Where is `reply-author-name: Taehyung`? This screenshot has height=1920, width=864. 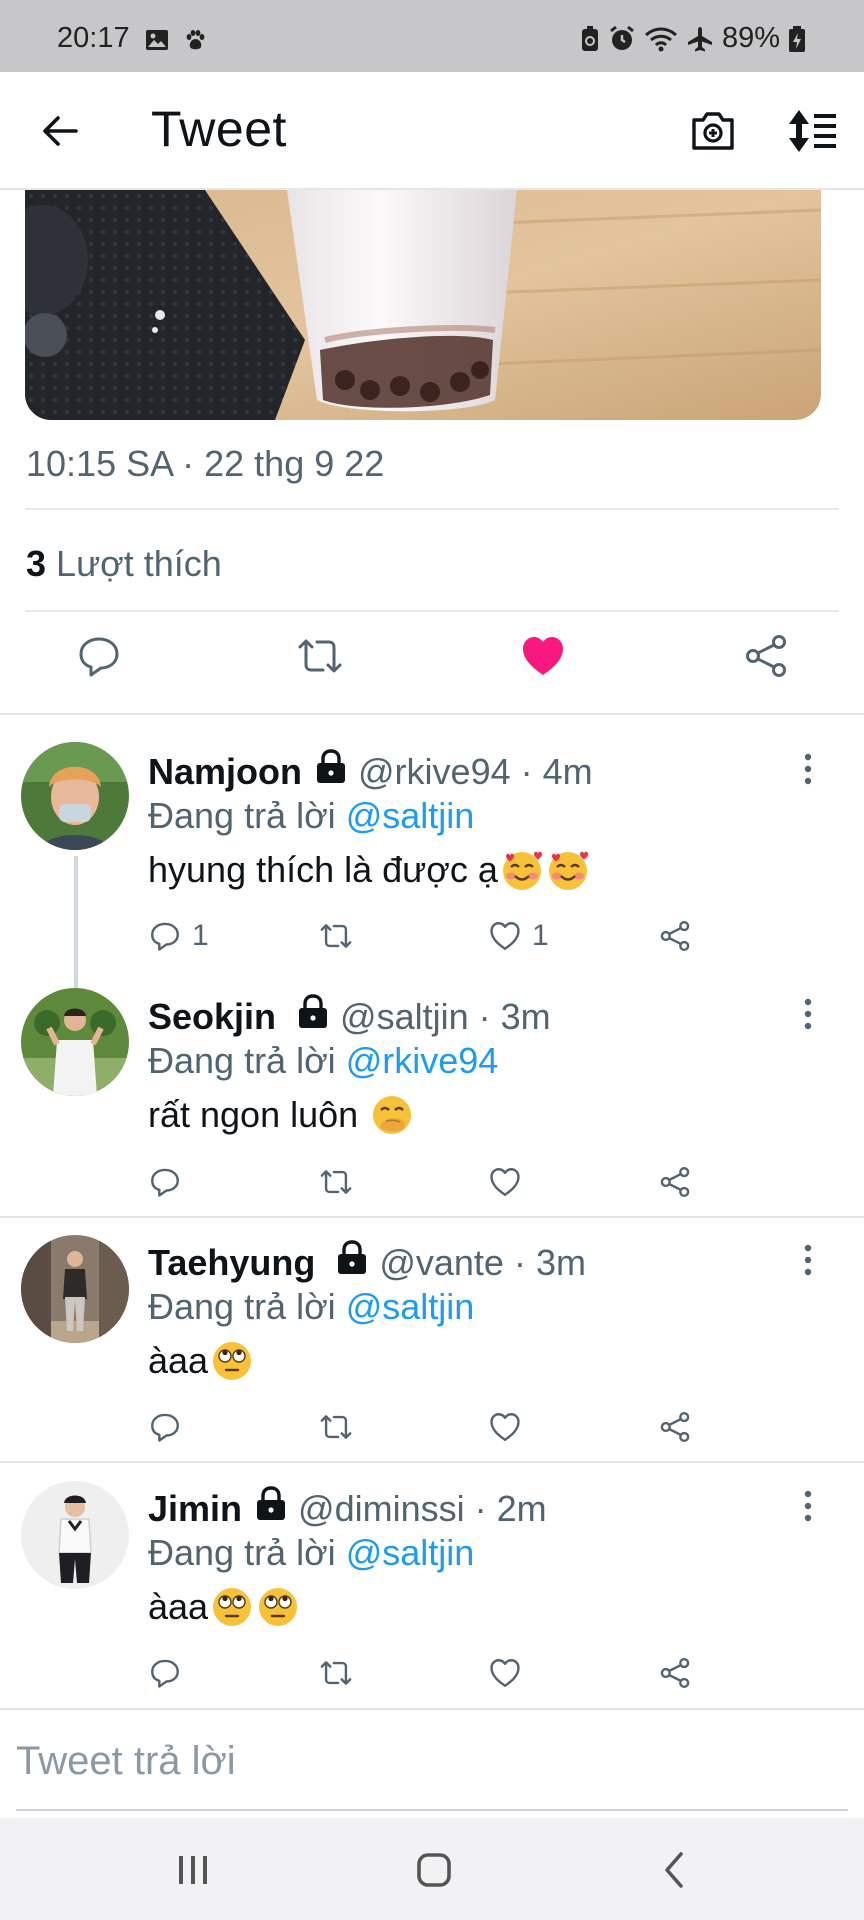
reply-author-name: Taehyung is located at coordinates (231, 1263).